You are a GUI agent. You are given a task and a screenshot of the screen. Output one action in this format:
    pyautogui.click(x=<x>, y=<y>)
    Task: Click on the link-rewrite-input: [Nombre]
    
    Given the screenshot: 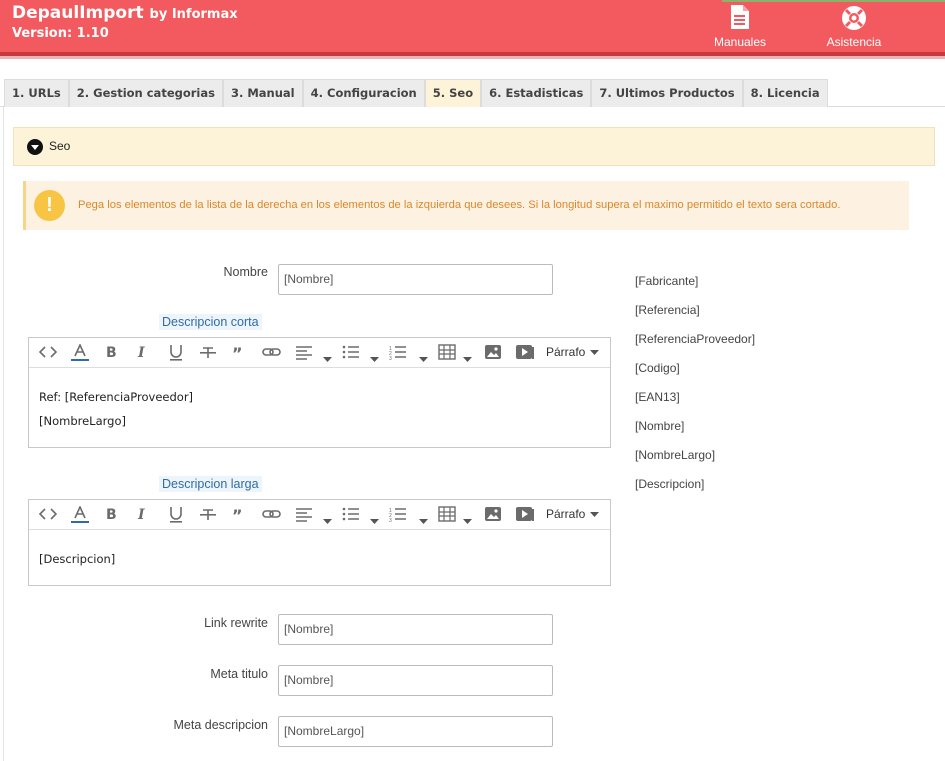 What is the action you would take?
    pyautogui.click(x=415, y=629)
    